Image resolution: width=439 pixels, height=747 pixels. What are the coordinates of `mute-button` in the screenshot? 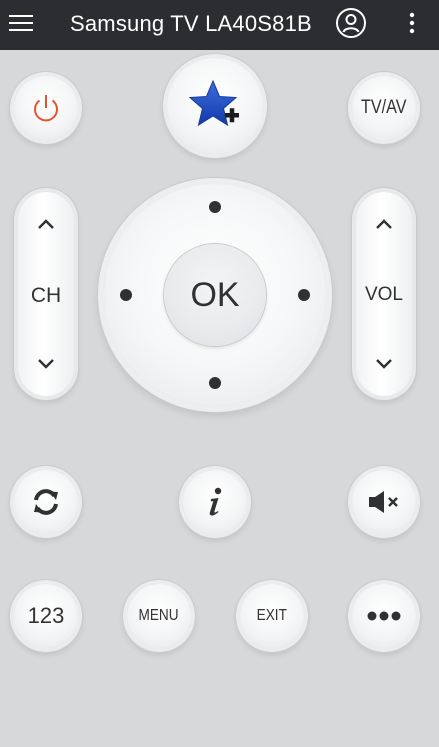 It's located at (384, 502).